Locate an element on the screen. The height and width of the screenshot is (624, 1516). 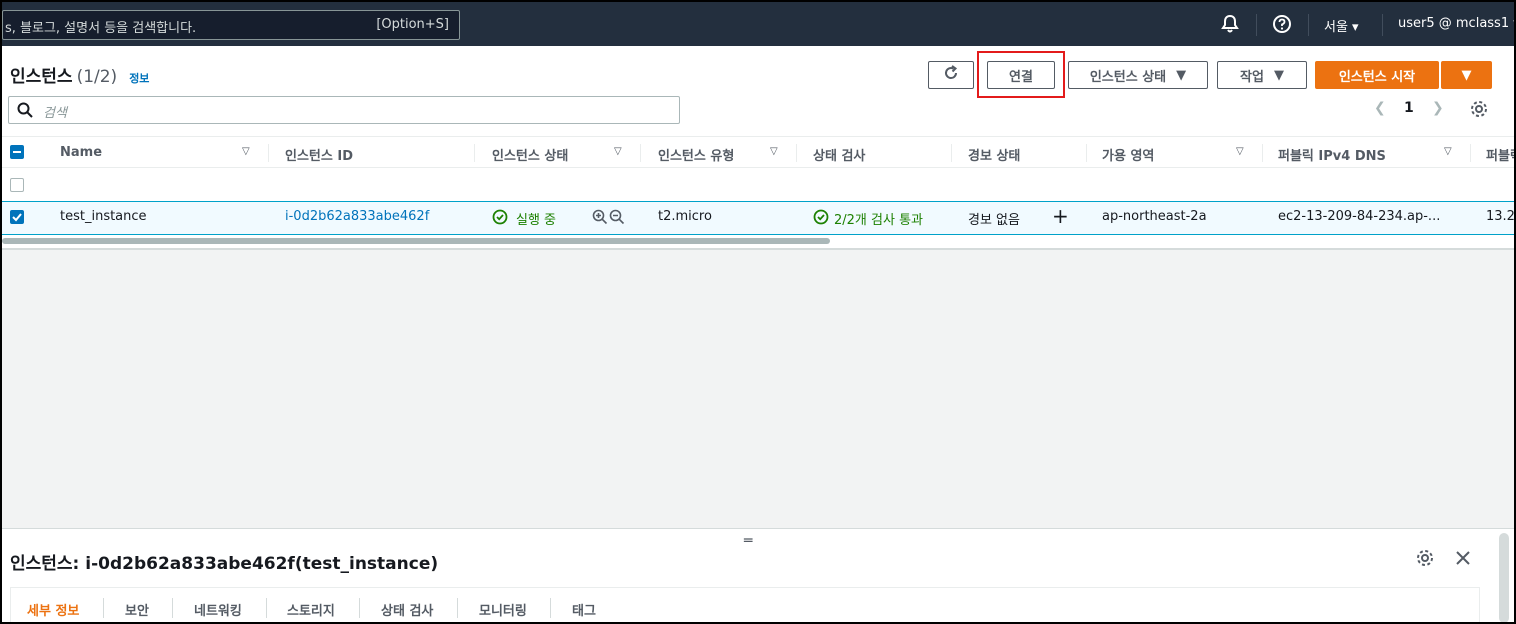
actions-label: 작업 is located at coordinates (1252, 77).